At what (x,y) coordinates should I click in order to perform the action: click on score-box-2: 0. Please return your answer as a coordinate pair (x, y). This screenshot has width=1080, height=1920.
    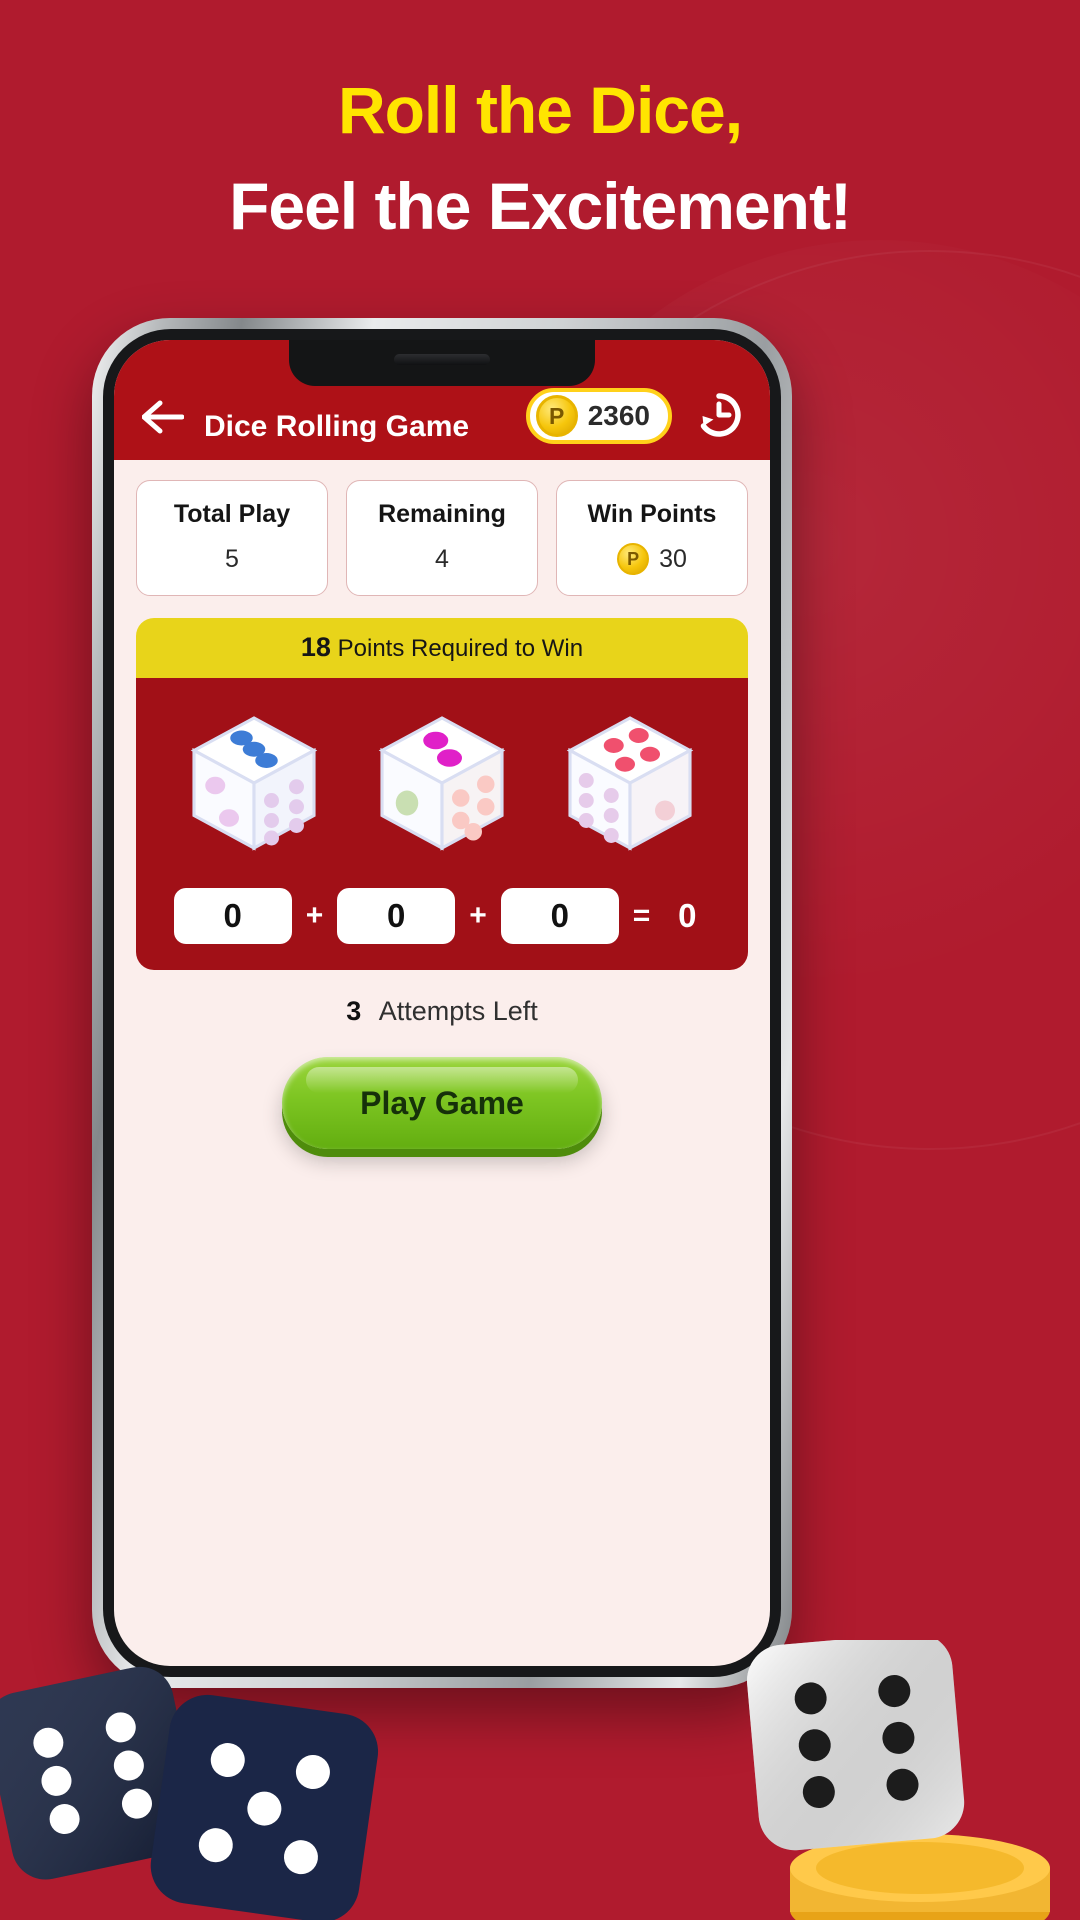
    Looking at the image, I should click on (396, 916).